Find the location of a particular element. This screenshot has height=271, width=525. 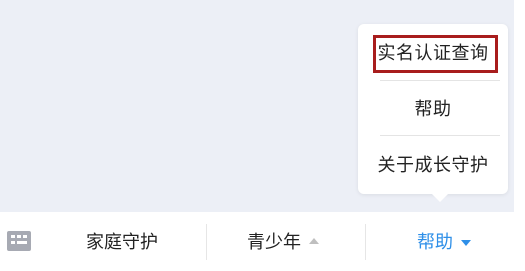

tab-youth: 青少年 is located at coordinates (283, 243).